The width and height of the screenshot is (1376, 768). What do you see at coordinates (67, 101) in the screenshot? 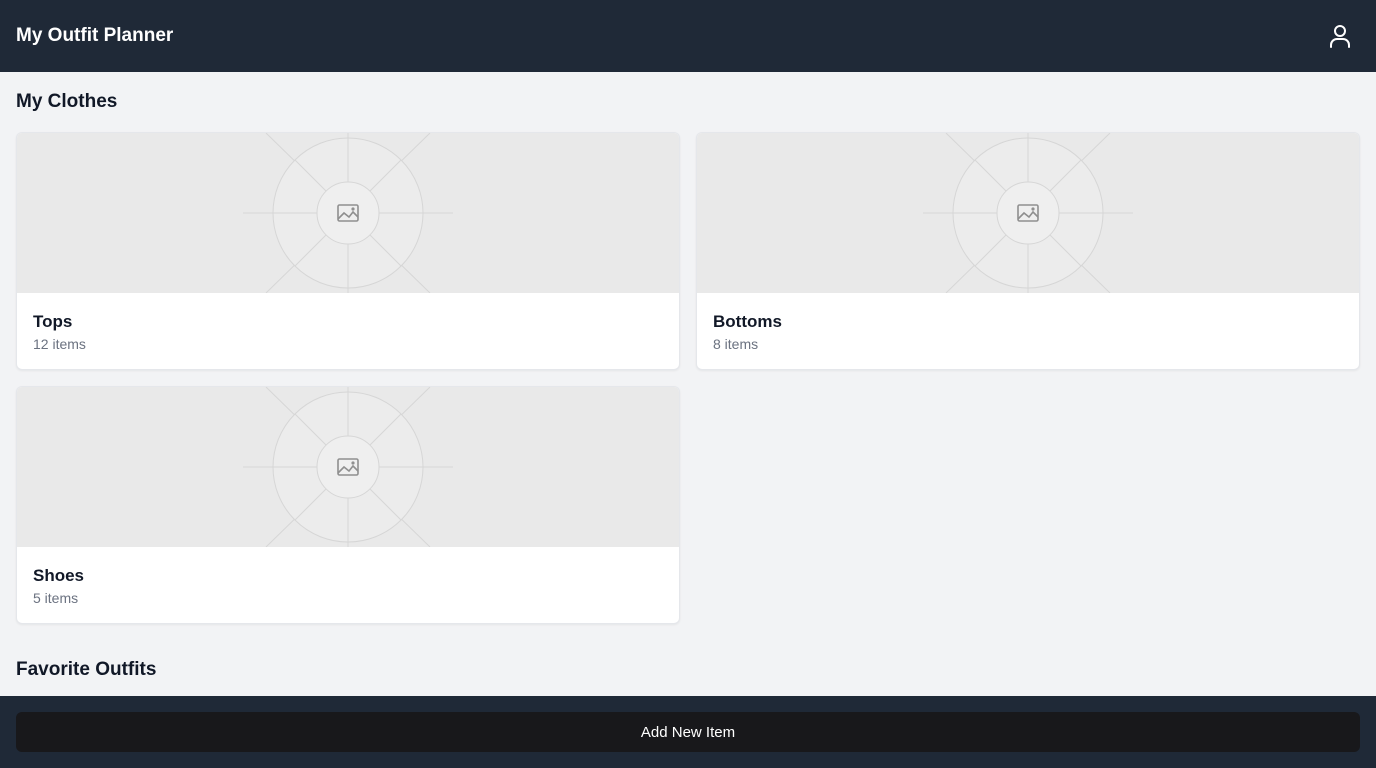
I see `my-clothes-heading: My Clothes` at bounding box center [67, 101].